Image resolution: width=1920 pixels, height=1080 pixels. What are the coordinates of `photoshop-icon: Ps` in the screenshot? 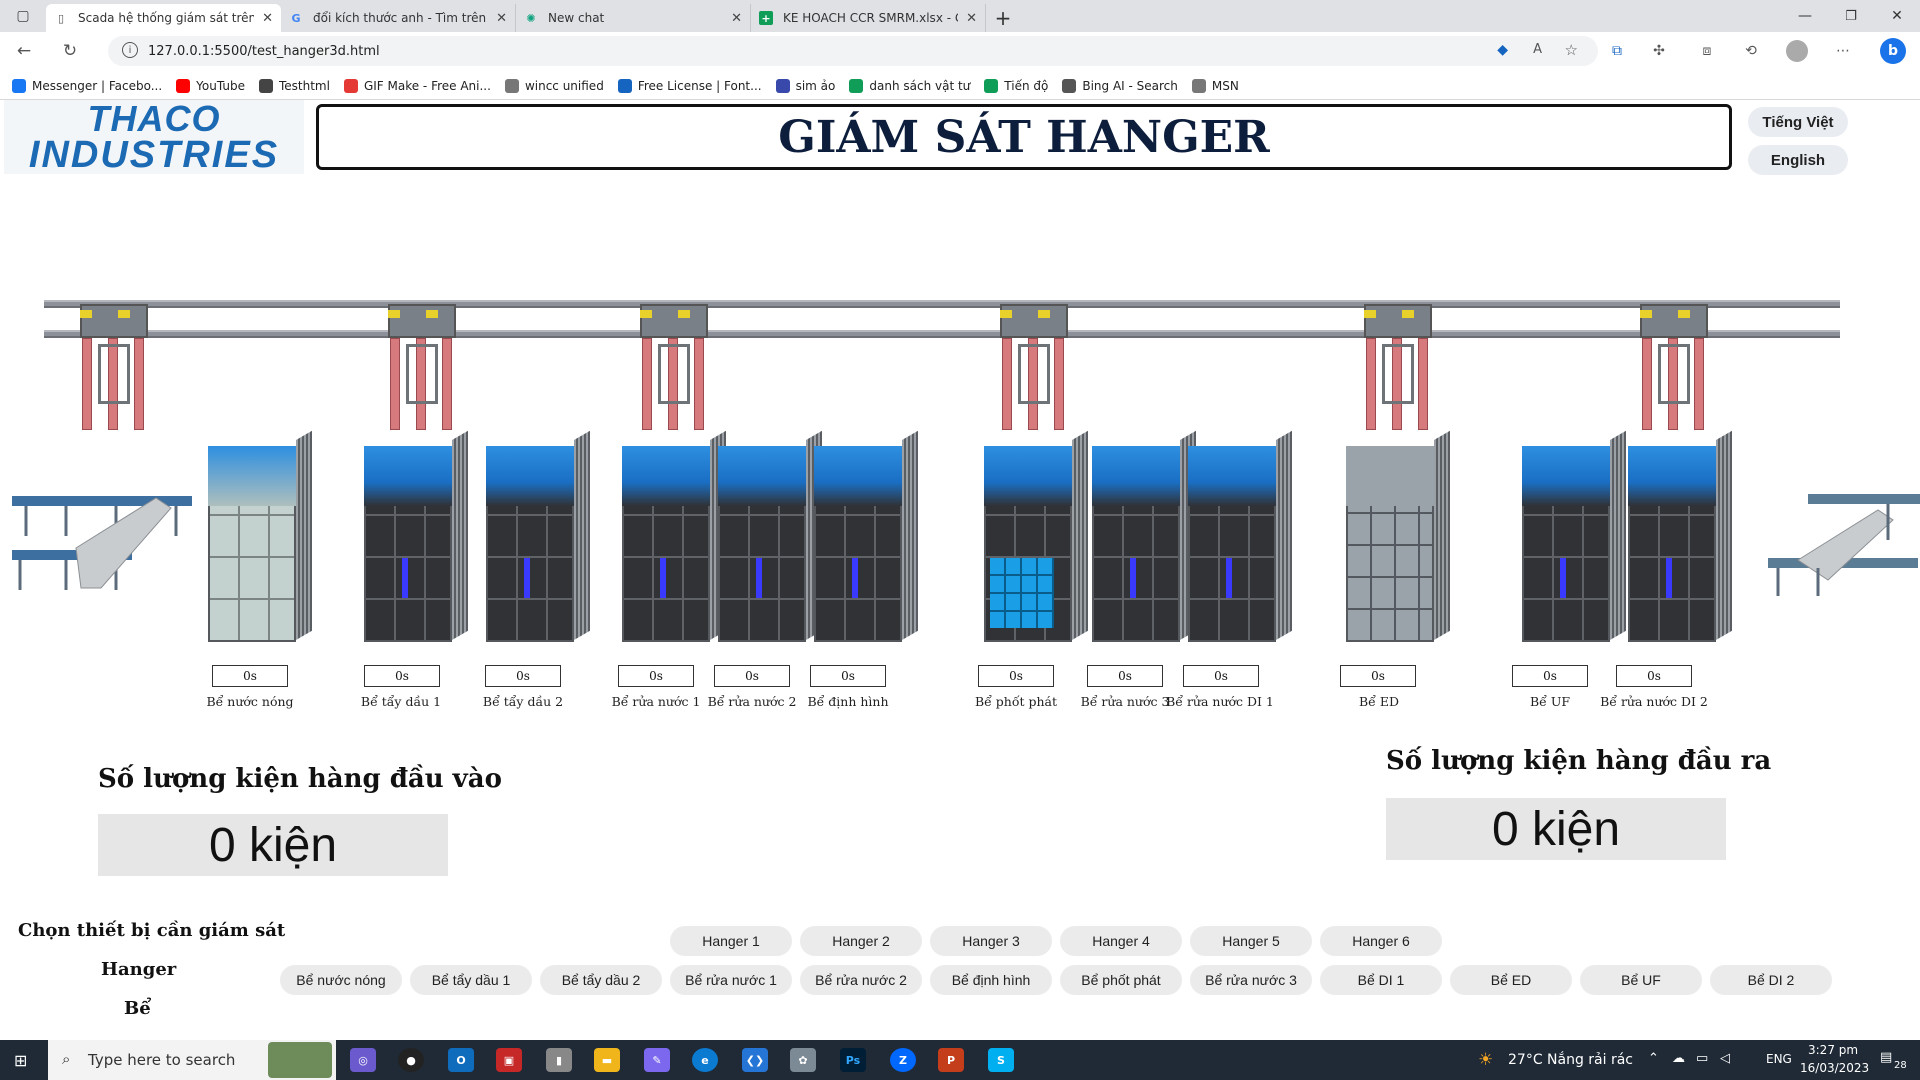 It's located at (853, 1060).